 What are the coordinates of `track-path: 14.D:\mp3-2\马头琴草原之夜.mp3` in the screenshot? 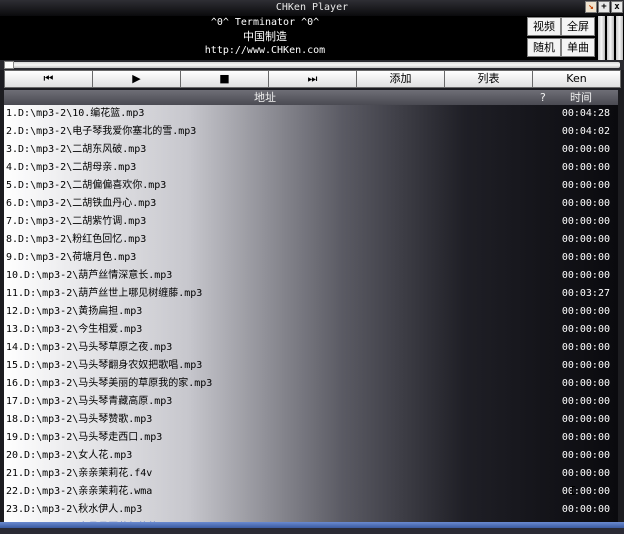 It's located at (89, 347).